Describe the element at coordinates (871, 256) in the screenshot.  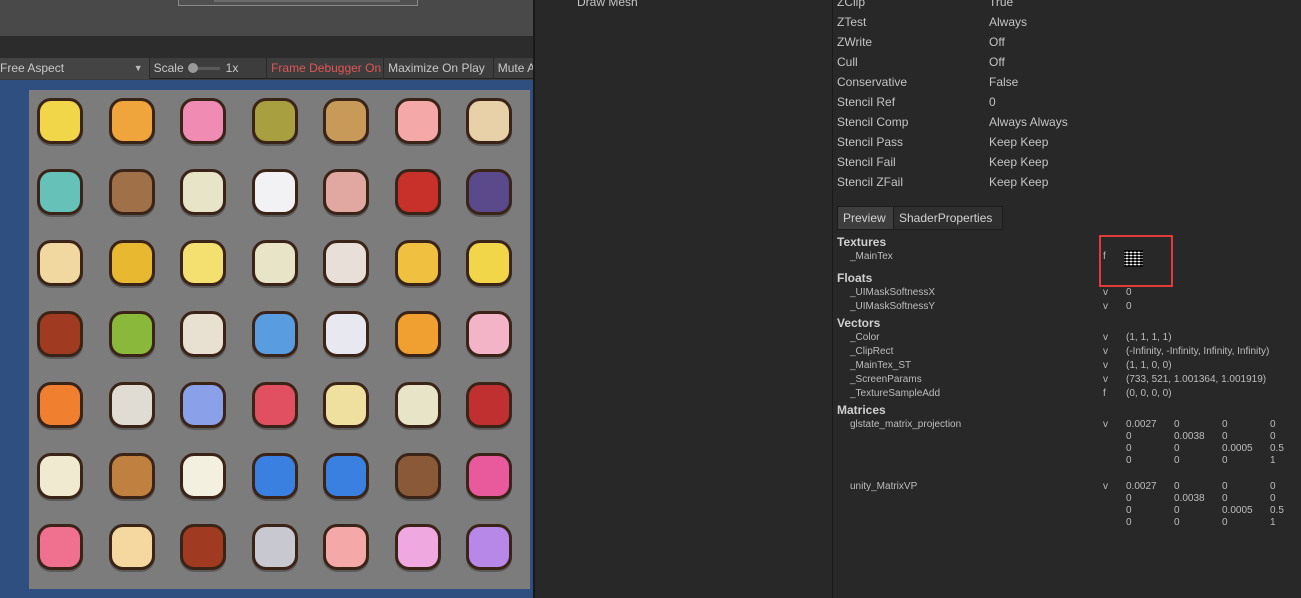
I see `property-name: _MainTex` at that location.